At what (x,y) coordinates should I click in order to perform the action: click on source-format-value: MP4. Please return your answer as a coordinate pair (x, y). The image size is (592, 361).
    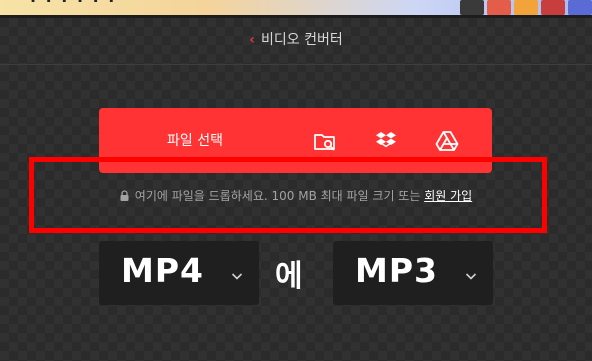
    Looking at the image, I should click on (162, 270).